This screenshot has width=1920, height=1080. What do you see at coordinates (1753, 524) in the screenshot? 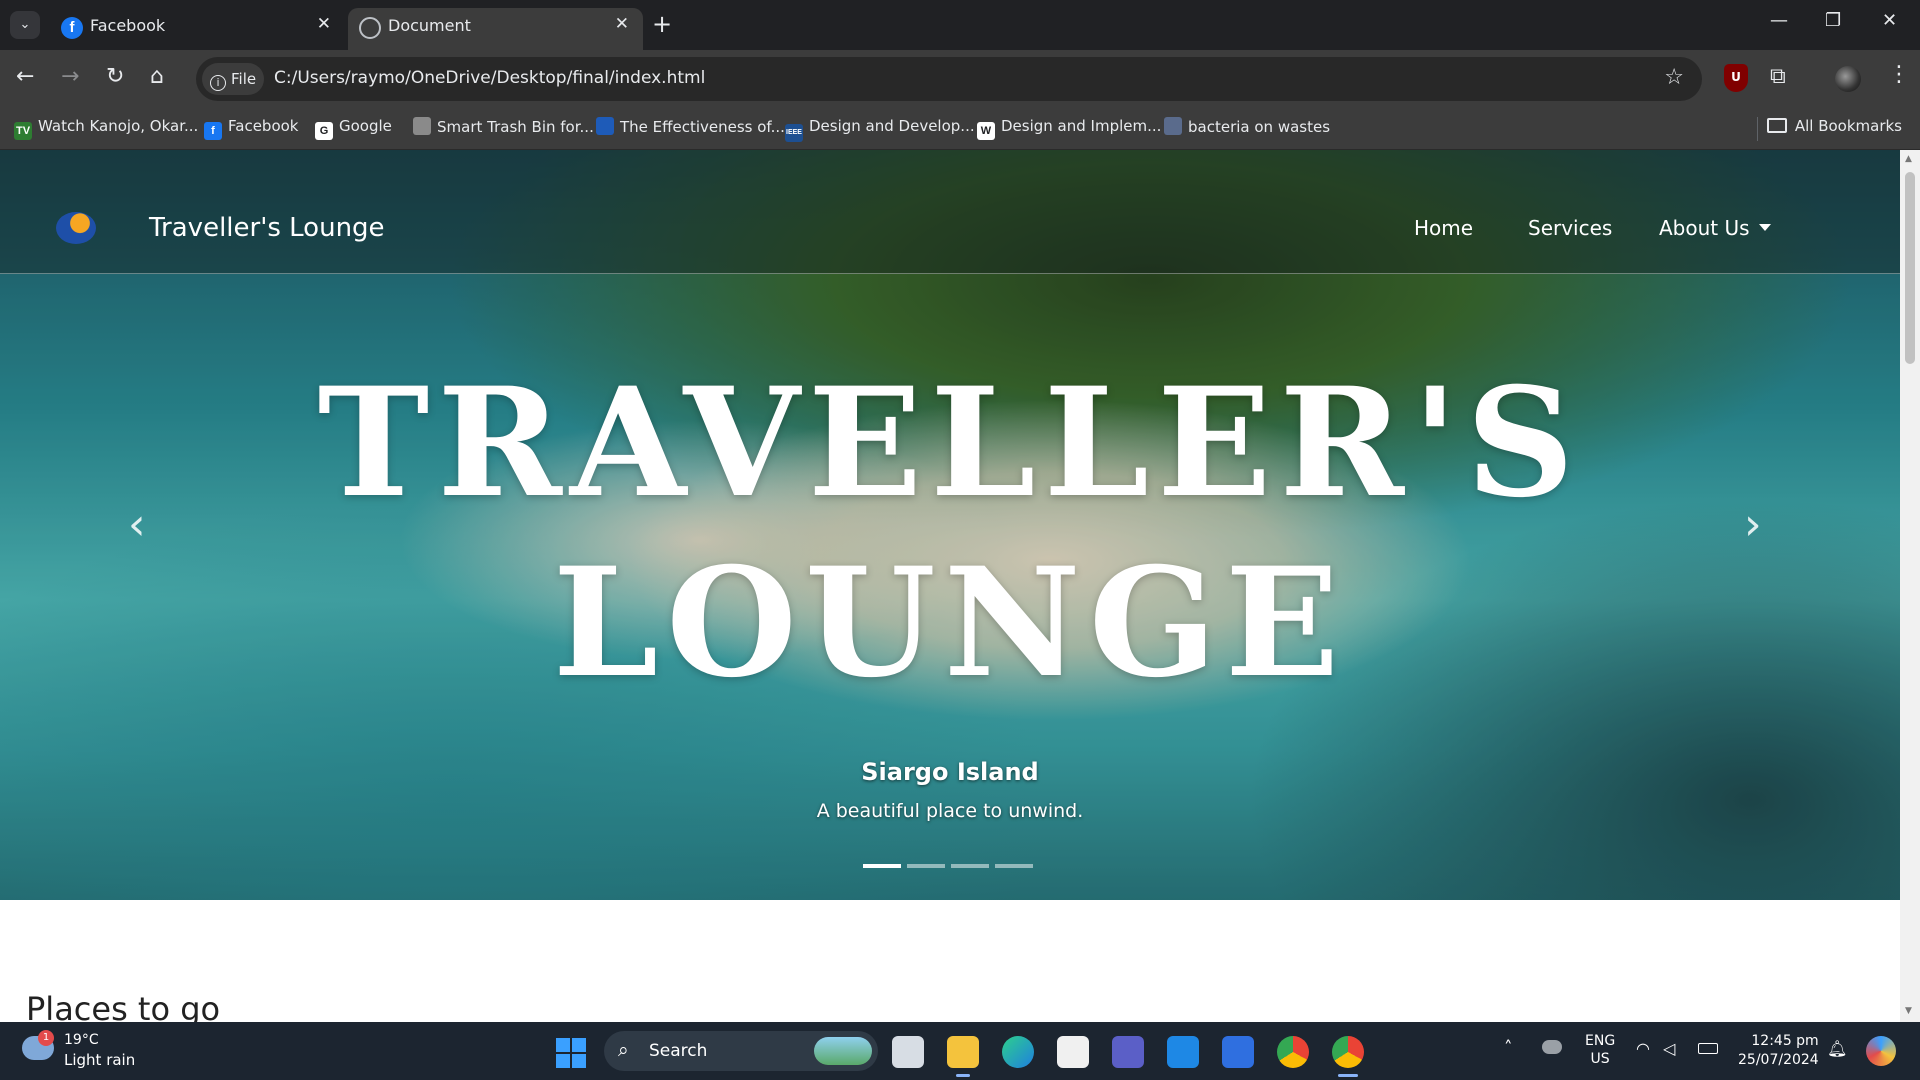
I see `carousel-next-icon: ›` at bounding box center [1753, 524].